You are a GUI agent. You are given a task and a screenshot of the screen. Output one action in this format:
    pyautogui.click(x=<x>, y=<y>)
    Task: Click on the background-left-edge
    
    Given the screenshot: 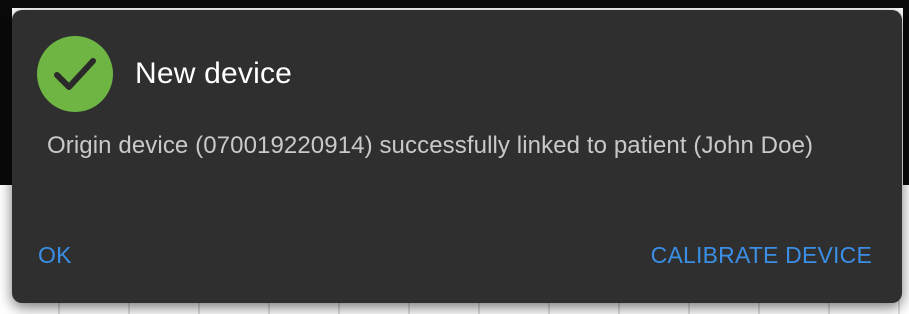 What is the action you would take?
    pyautogui.click(x=6, y=92)
    